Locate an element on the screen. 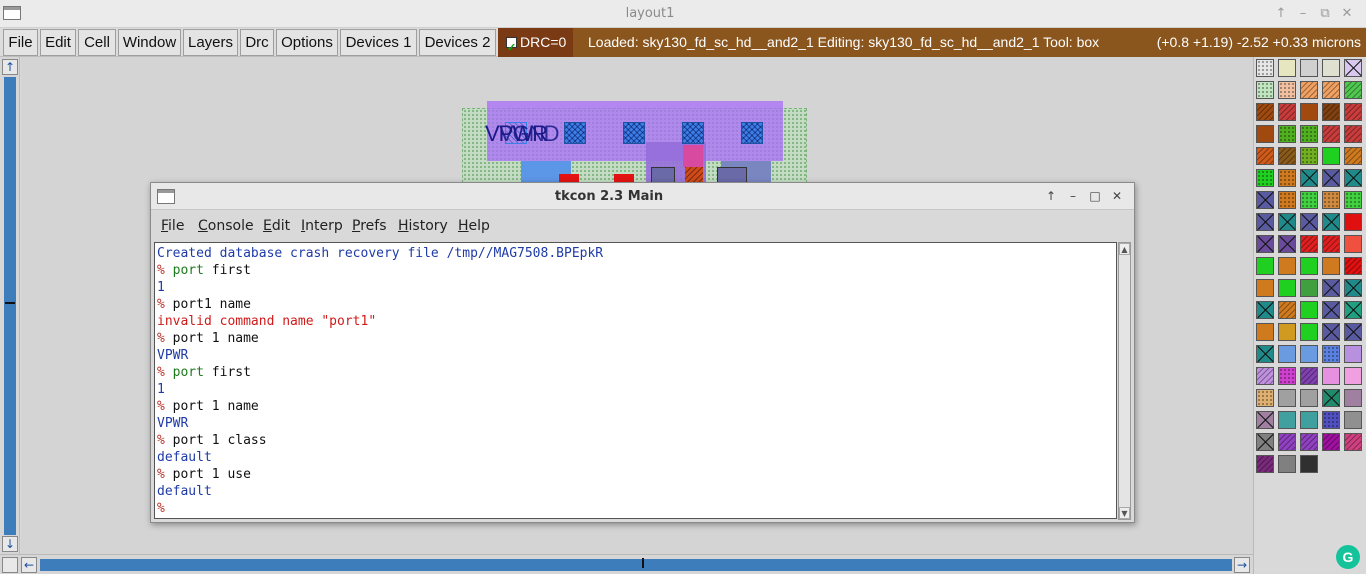 The image size is (1366, 574). menu-file: File is located at coordinates (20, 42).